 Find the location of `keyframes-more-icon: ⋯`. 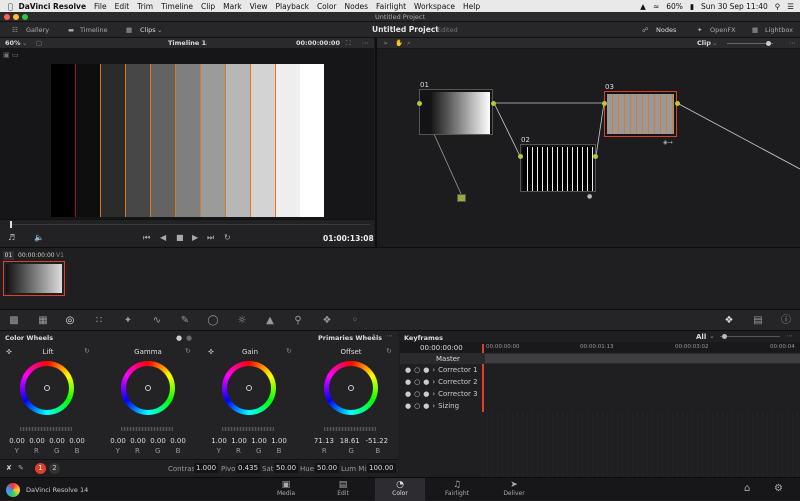

keyframes-more-icon: ⋯ is located at coordinates (789, 336).